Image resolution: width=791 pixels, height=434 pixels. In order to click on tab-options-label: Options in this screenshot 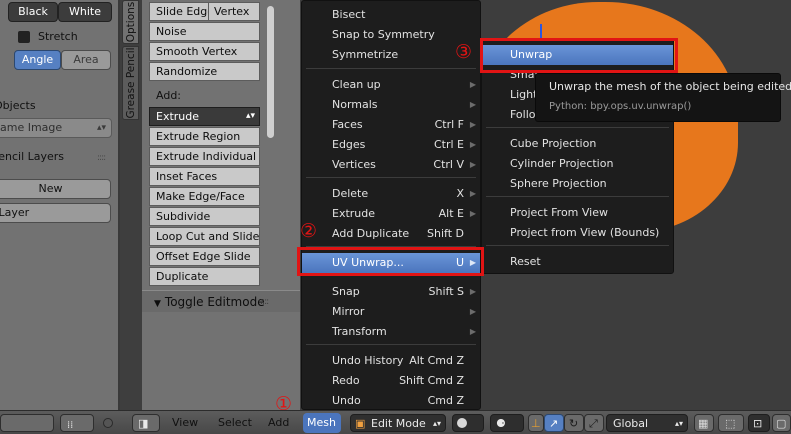, I will do `click(130, 22)`.